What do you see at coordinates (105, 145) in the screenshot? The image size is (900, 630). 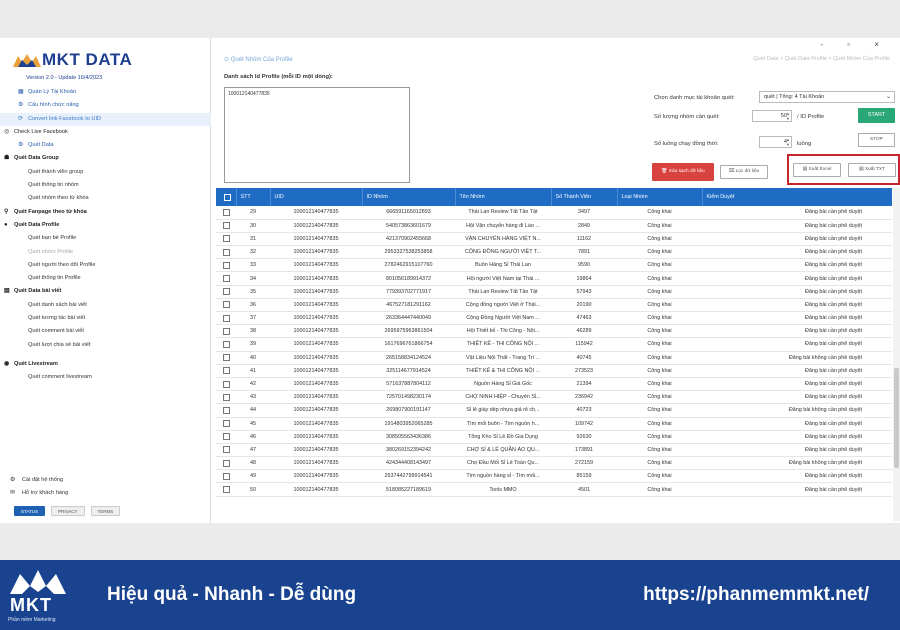 I see `sidebar-item: ⚙ Quét Data` at bounding box center [105, 145].